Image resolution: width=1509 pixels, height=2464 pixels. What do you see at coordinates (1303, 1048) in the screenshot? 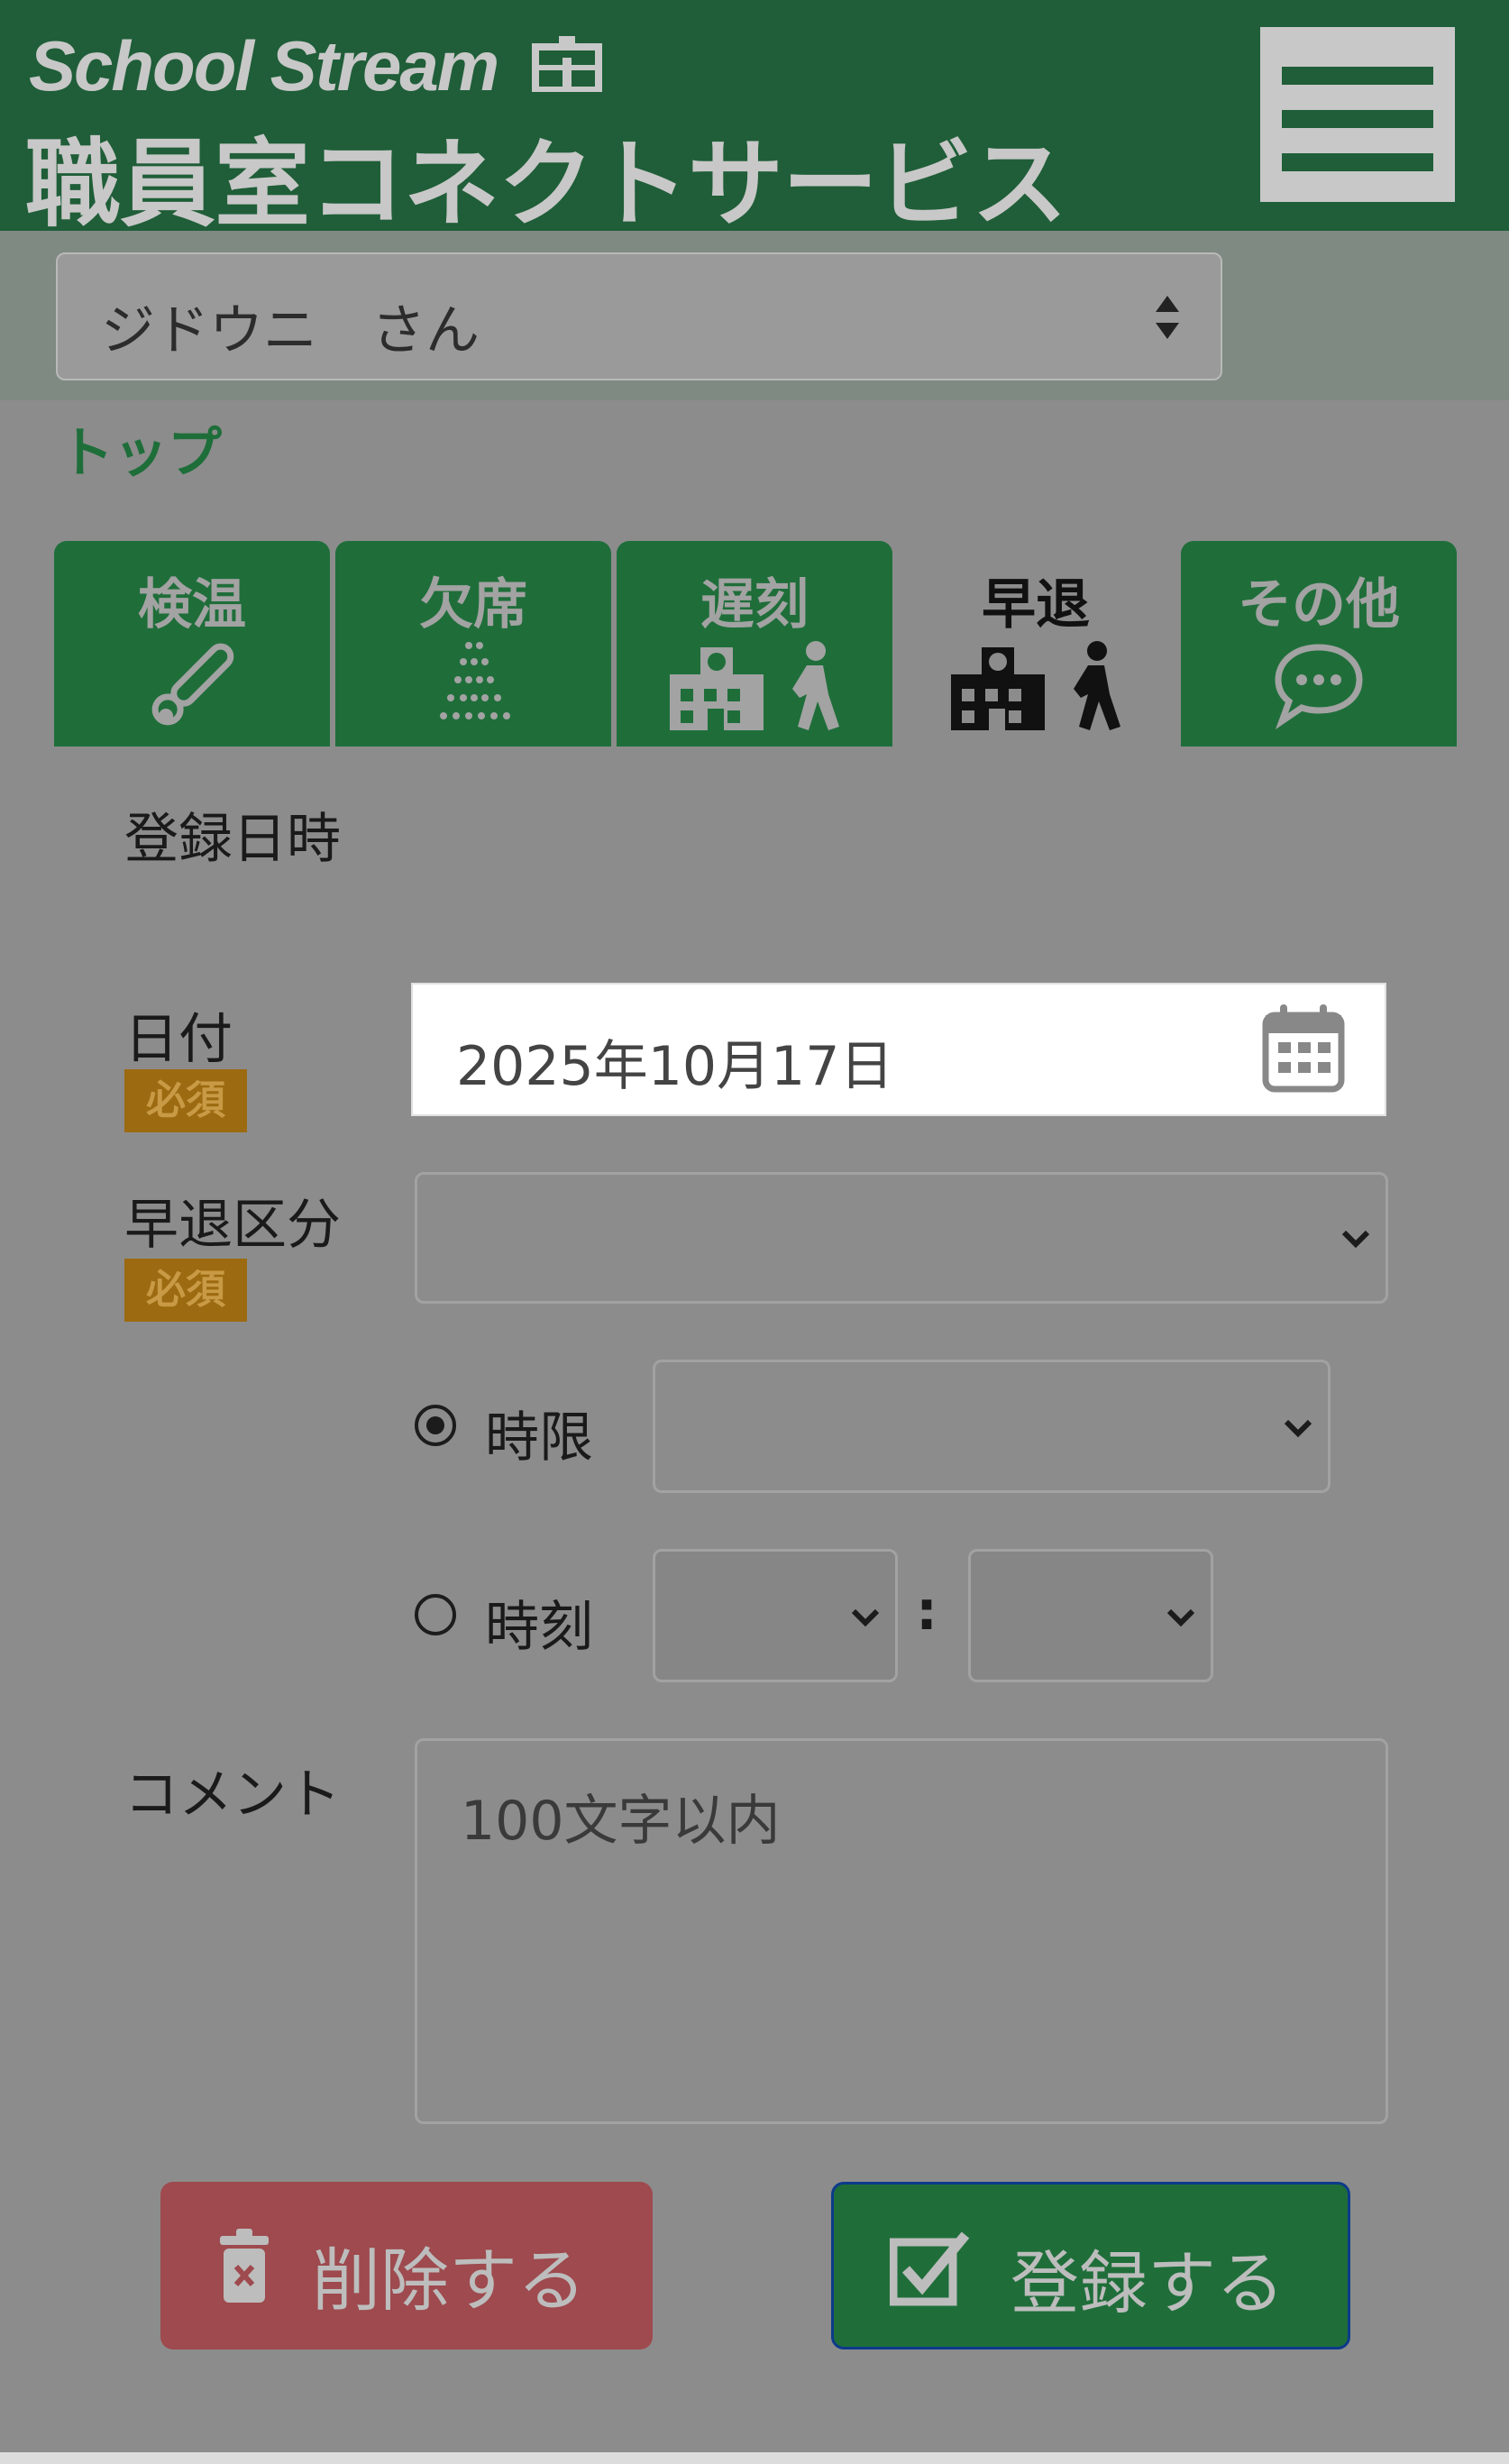
I see `calendar-icon` at bounding box center [1303, 1048].